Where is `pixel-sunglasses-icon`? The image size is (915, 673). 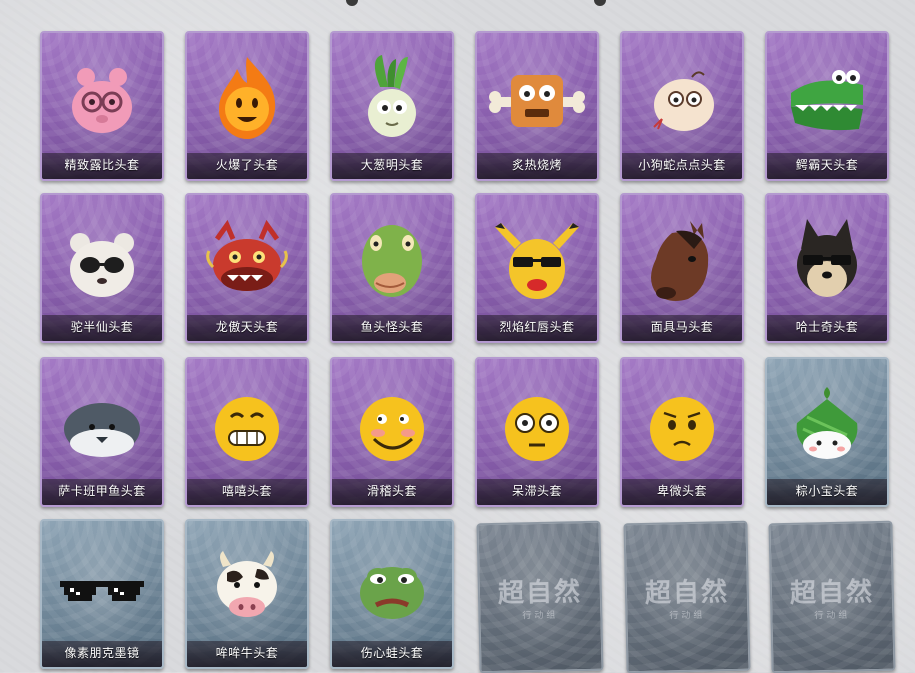
pixel-sunglasses-icon is located at coordinates (102, 591).